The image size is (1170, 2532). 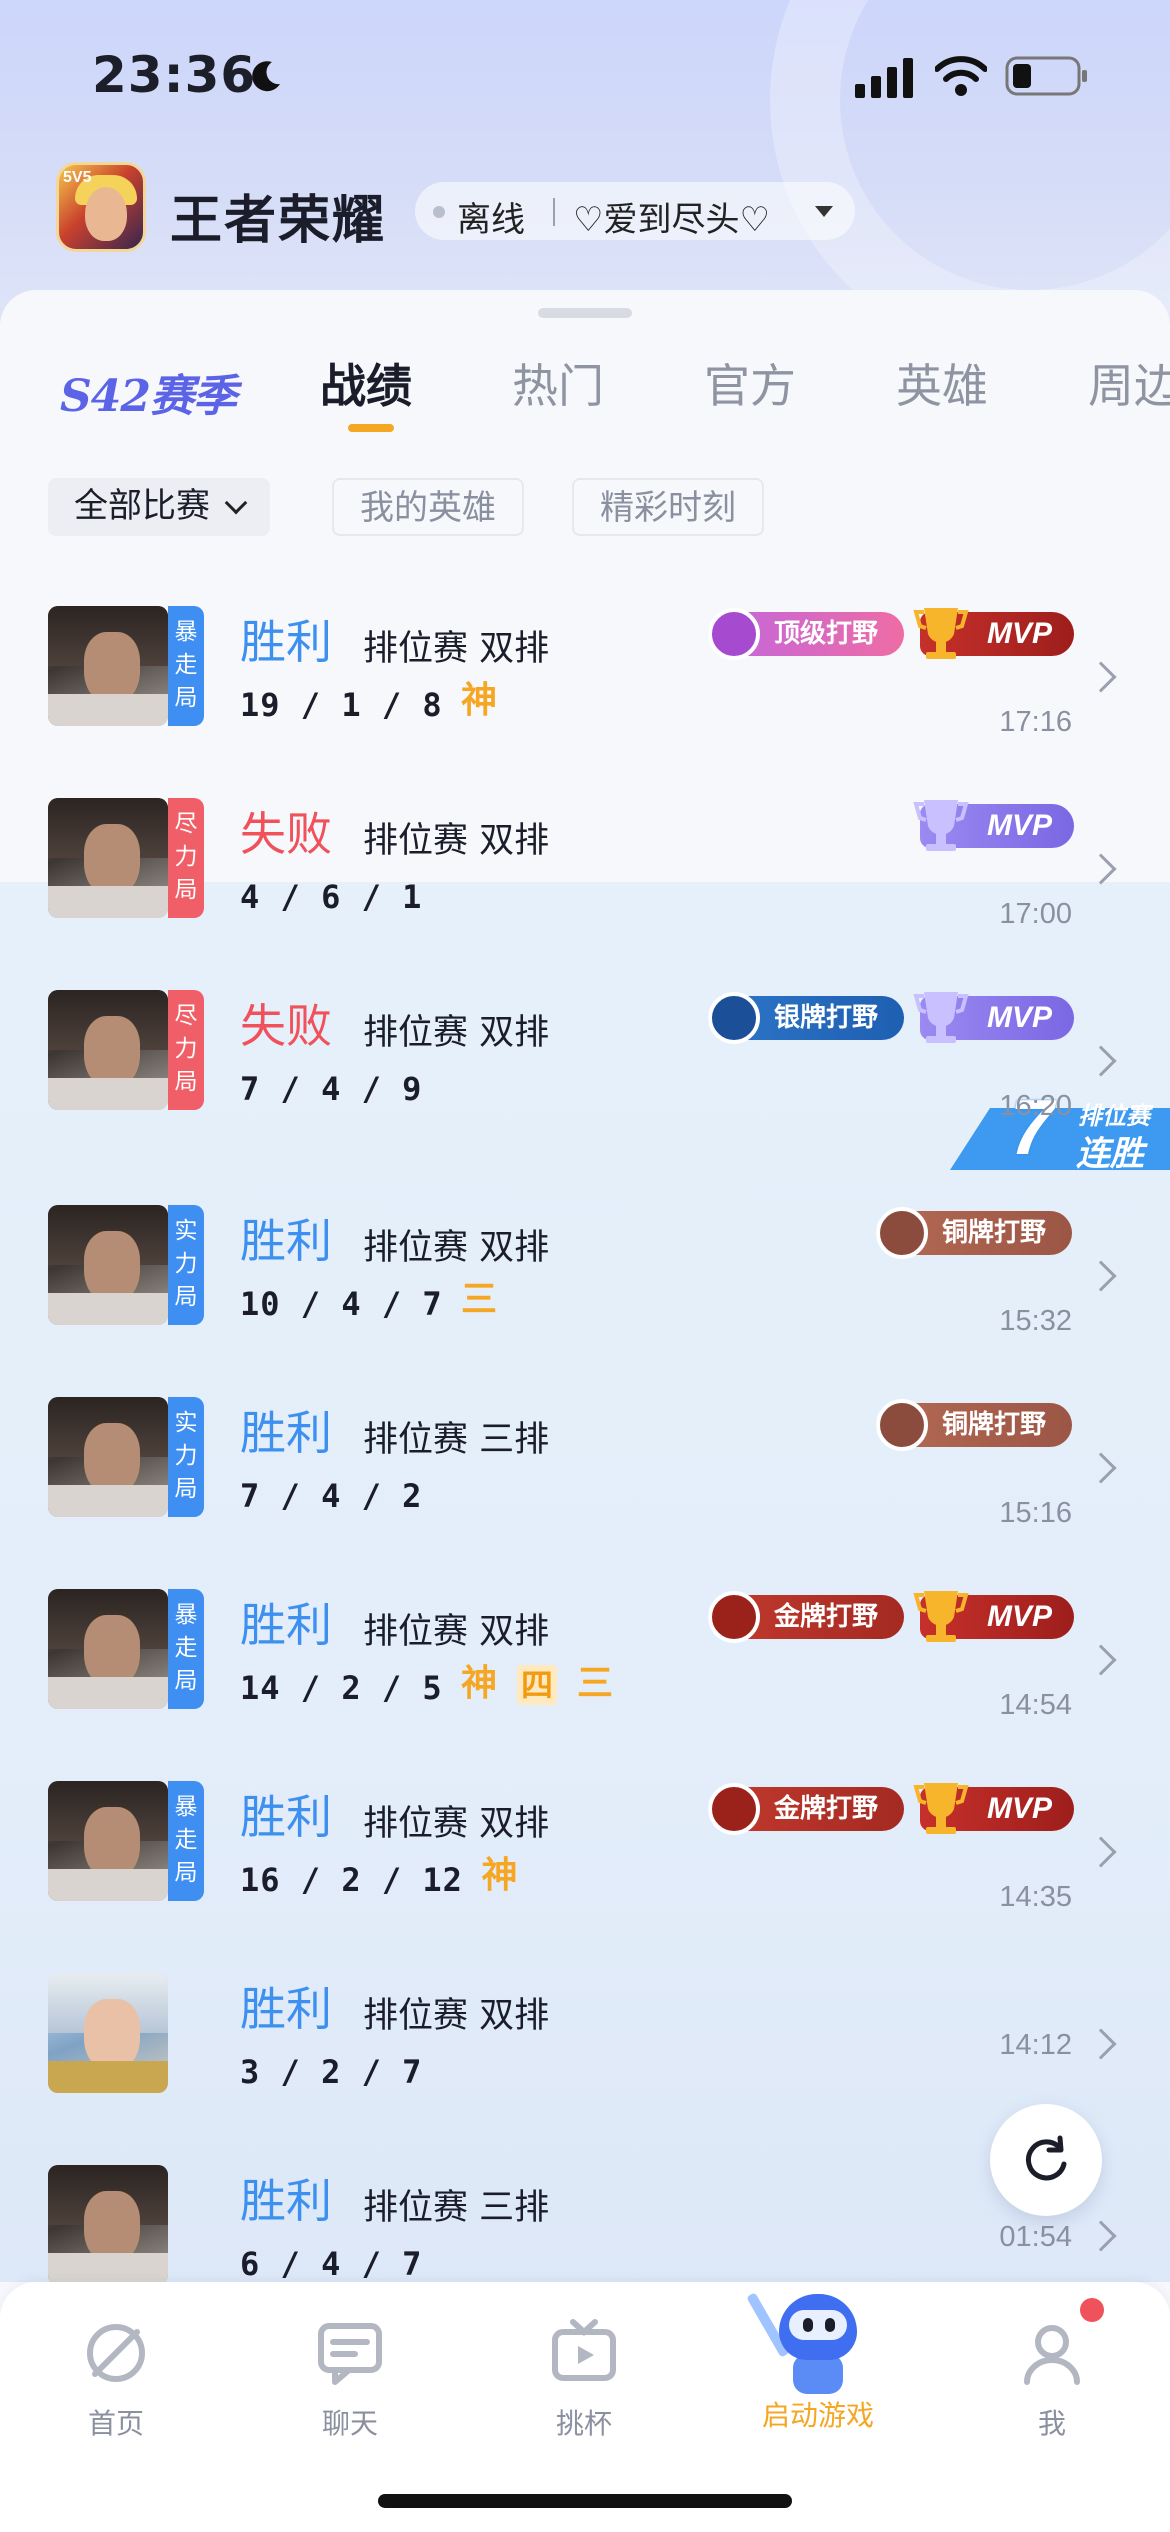 I want to click on season-label: S42赛季, so click(x=148, y=392).